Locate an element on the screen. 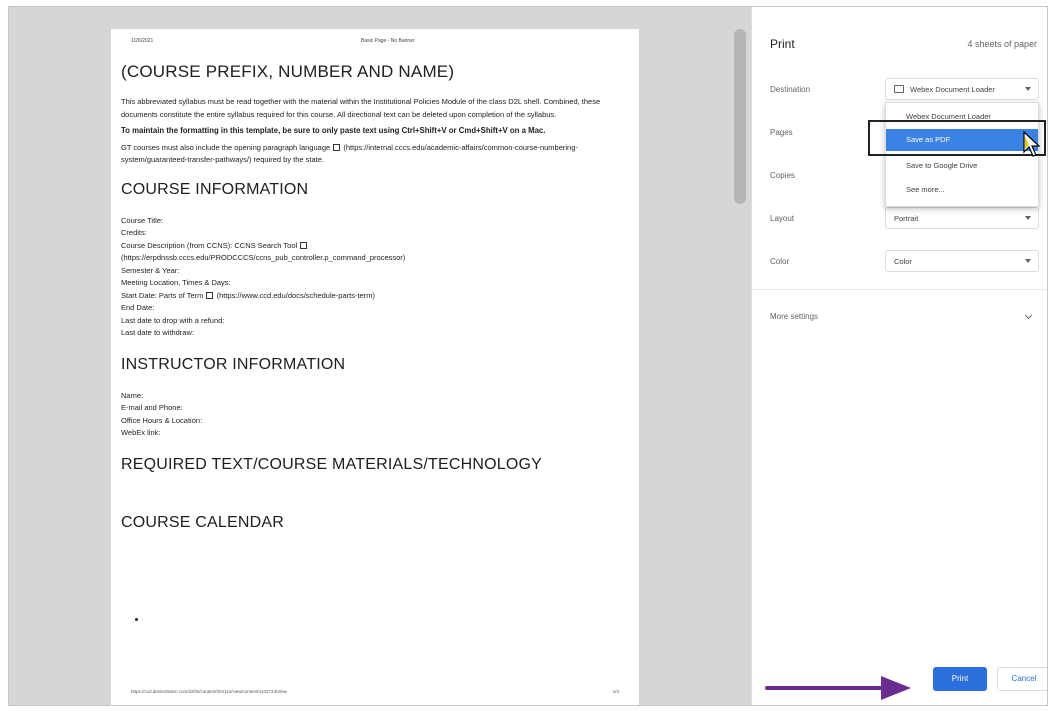  page-footer-number: 1/4 is located at coordinates (615, 691).